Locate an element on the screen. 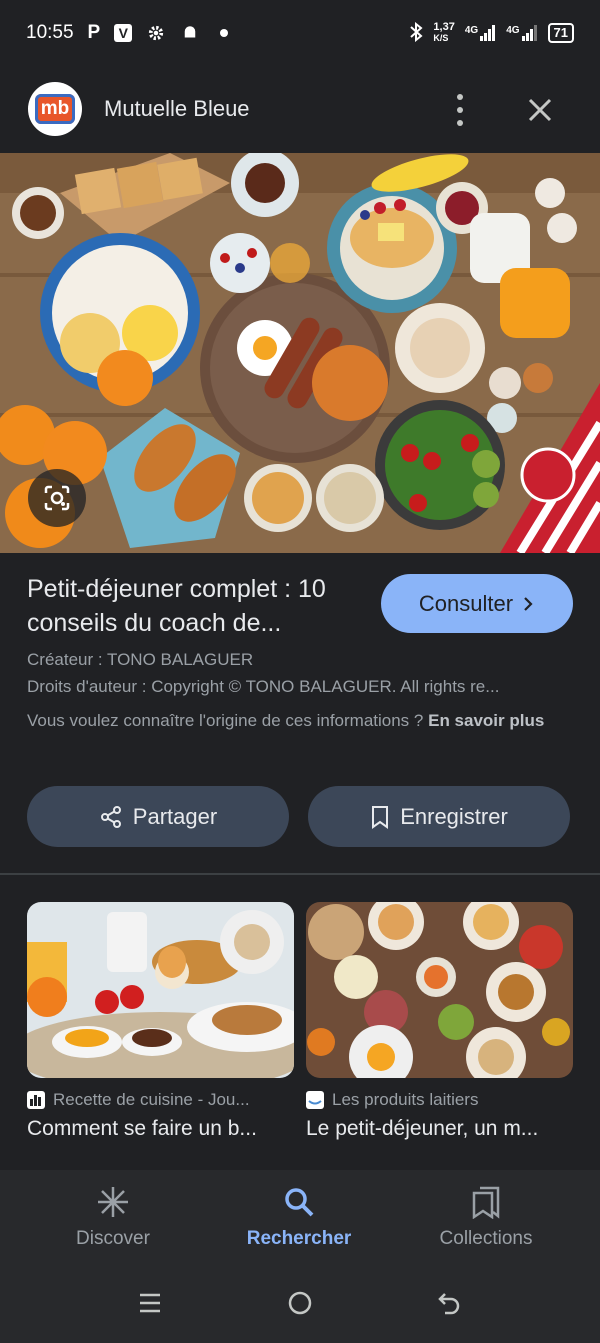 The height and width of the screenshot is (1343, 600). creator-text: Créateur : TONO BALAGUER is located at coordinates (140, 659).